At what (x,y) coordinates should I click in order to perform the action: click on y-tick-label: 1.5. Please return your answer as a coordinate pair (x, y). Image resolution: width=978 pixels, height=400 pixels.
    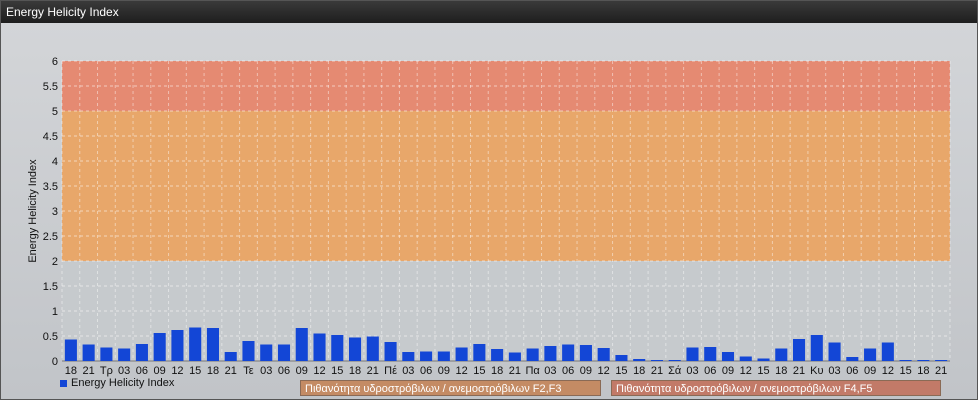
    Looking at the image, I should click on (50, 287).